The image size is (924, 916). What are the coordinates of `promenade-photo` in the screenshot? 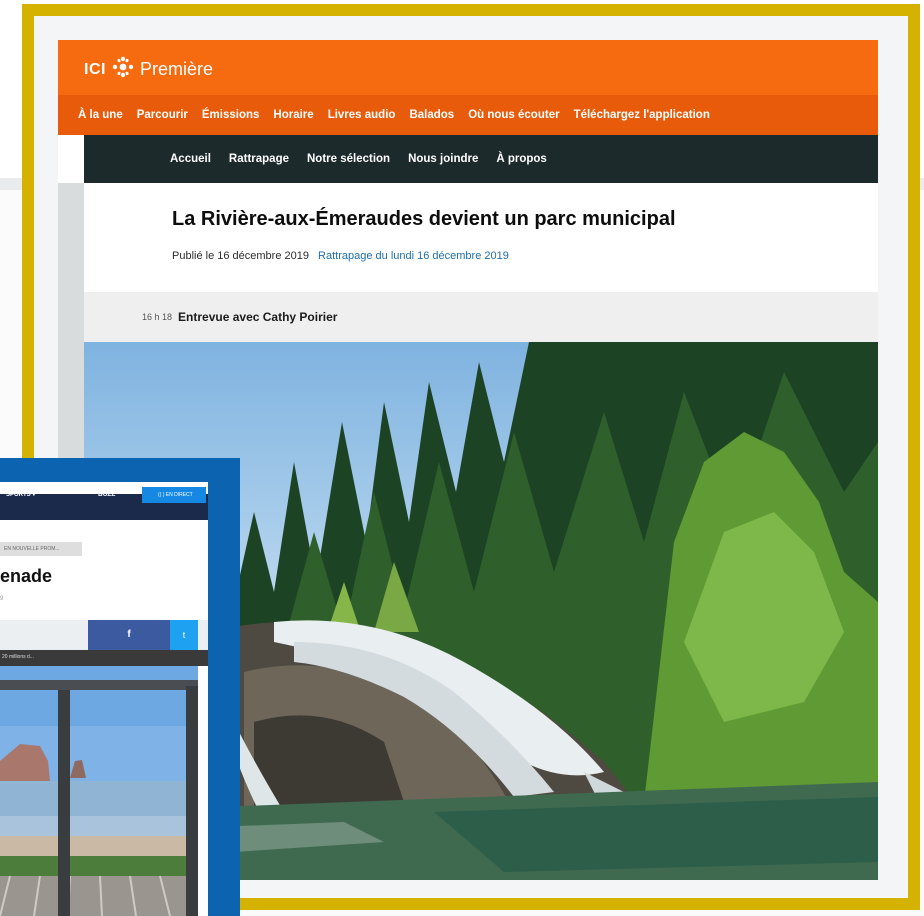 It's located at (99, 791).